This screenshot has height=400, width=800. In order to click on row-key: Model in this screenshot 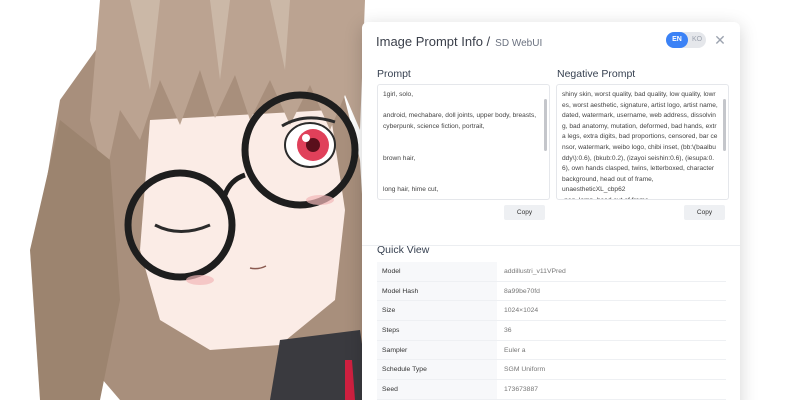, I will do `click(437, 271)`.